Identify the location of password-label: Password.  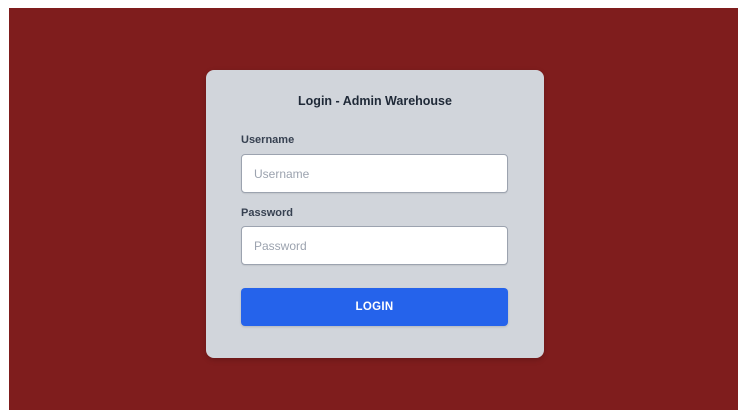
(267, 213).